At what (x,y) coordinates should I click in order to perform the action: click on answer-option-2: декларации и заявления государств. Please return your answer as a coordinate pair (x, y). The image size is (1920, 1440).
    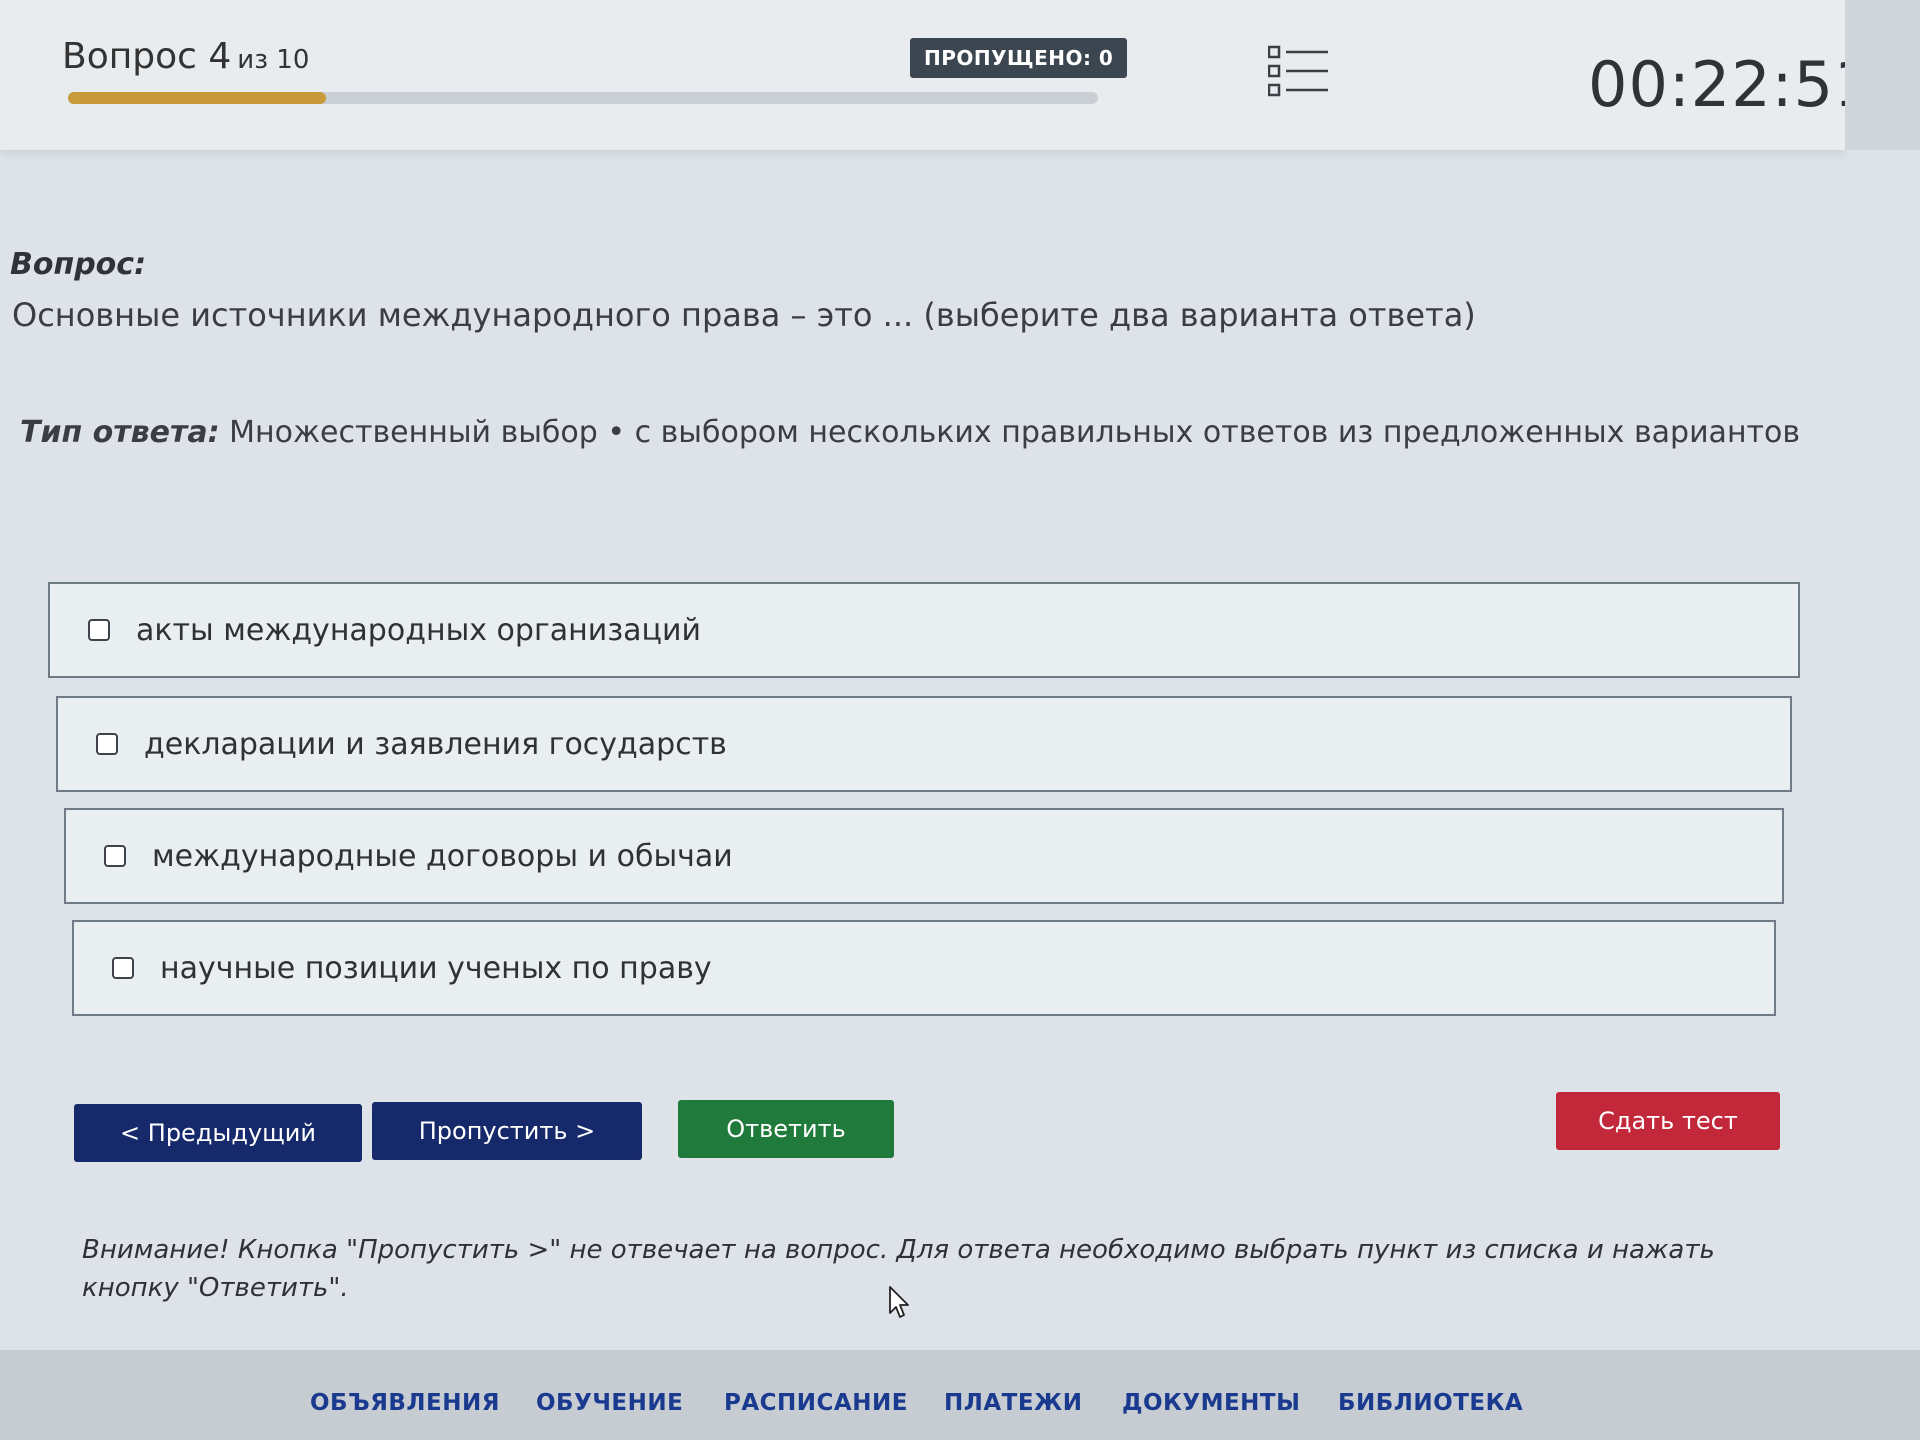
    Looking at the image, I should click on (924, 744).